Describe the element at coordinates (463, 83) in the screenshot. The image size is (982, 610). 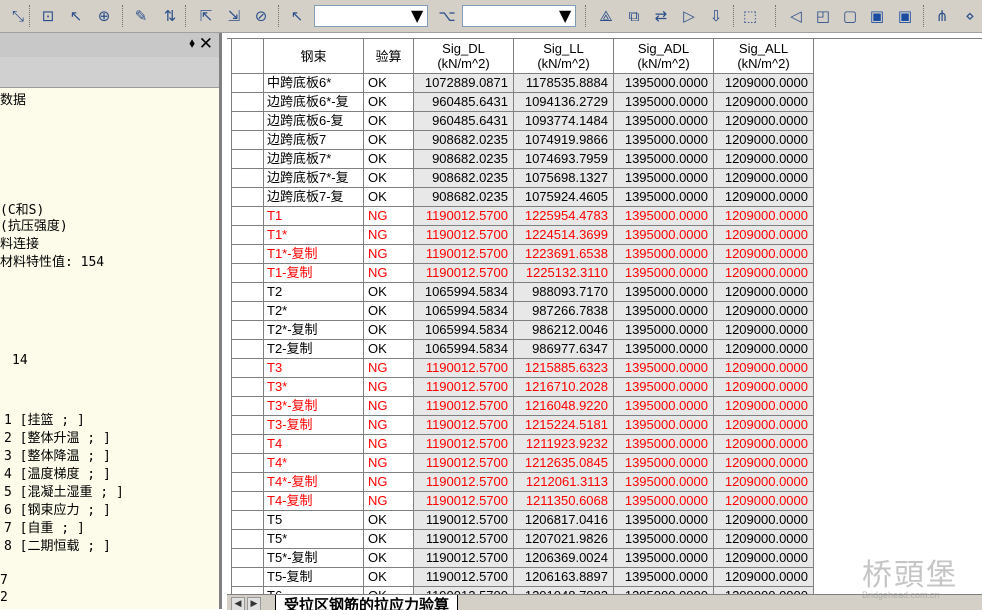
I see `sig-dl-cell: 1072889.0871` at that location.